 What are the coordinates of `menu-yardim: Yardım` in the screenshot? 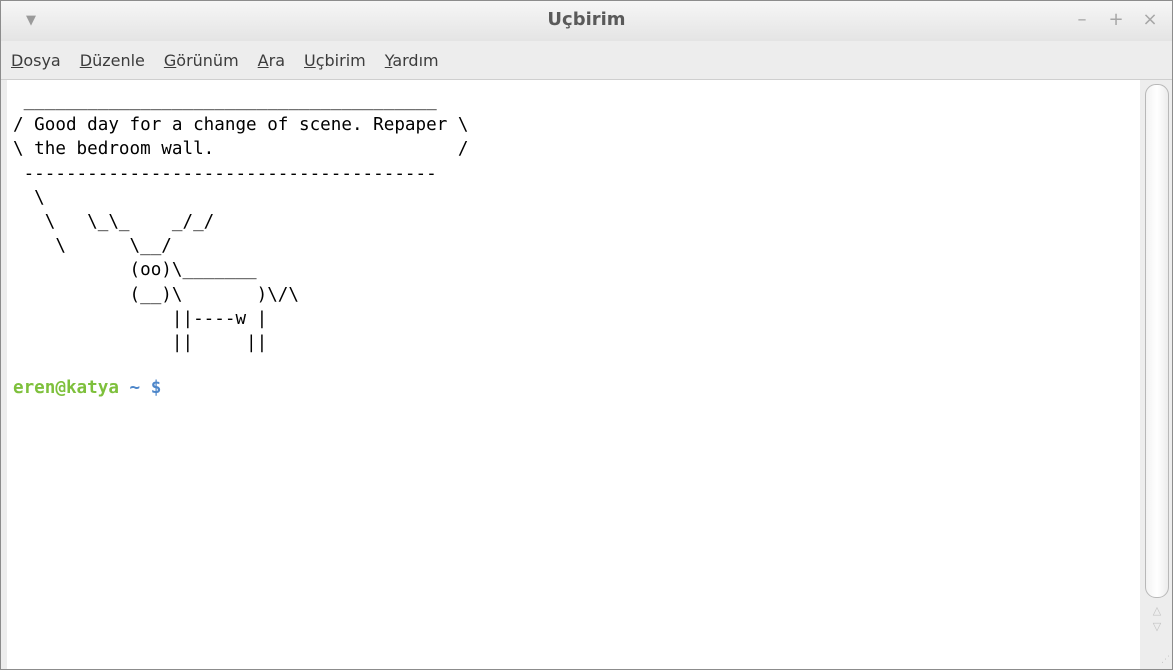 It's located at (412, 60).